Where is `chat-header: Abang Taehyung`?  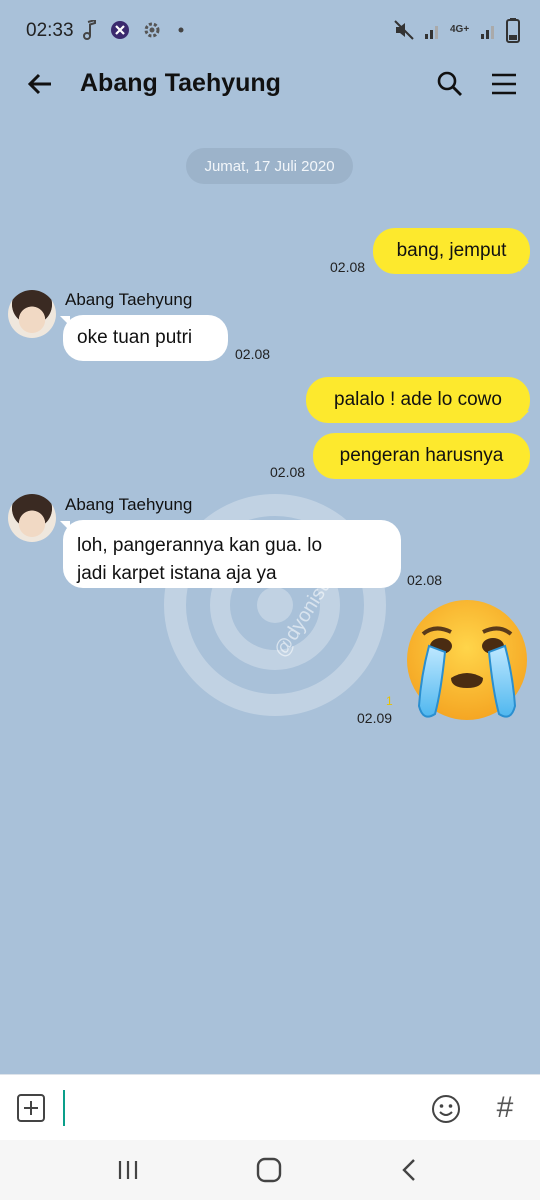
chat-header: Abang Taehyung is located at coordinates (270, 84).